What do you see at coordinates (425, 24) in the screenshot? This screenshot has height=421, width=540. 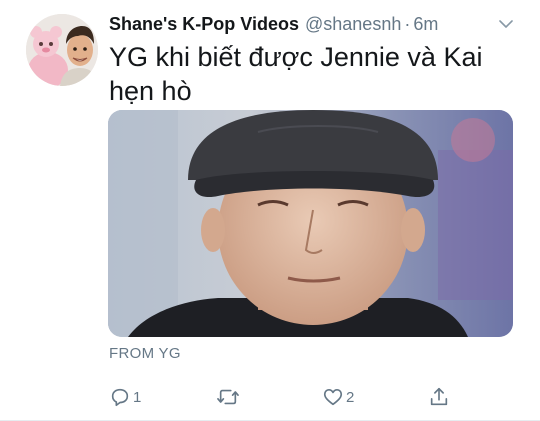 I see `timestamp: 6m` at bounding box center [425, 24].